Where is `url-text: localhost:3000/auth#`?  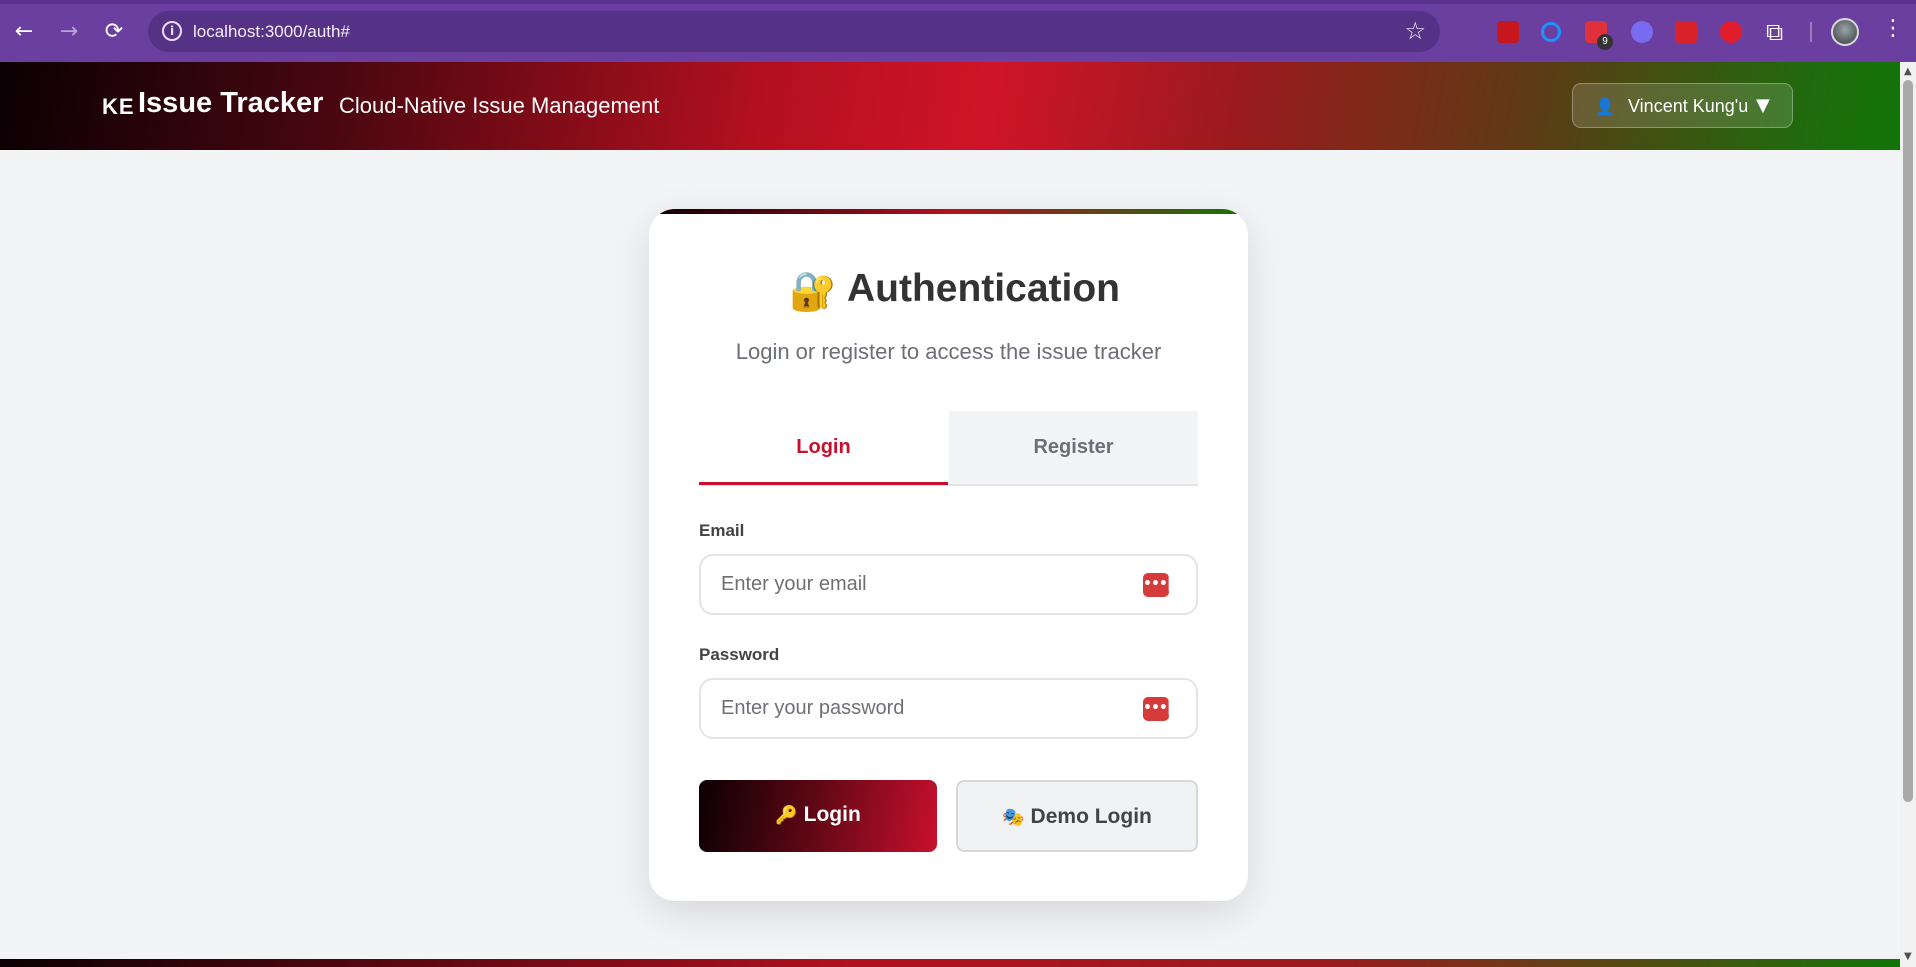 url-text: localhost:3000/auth# is located at coordinates (271, 32).